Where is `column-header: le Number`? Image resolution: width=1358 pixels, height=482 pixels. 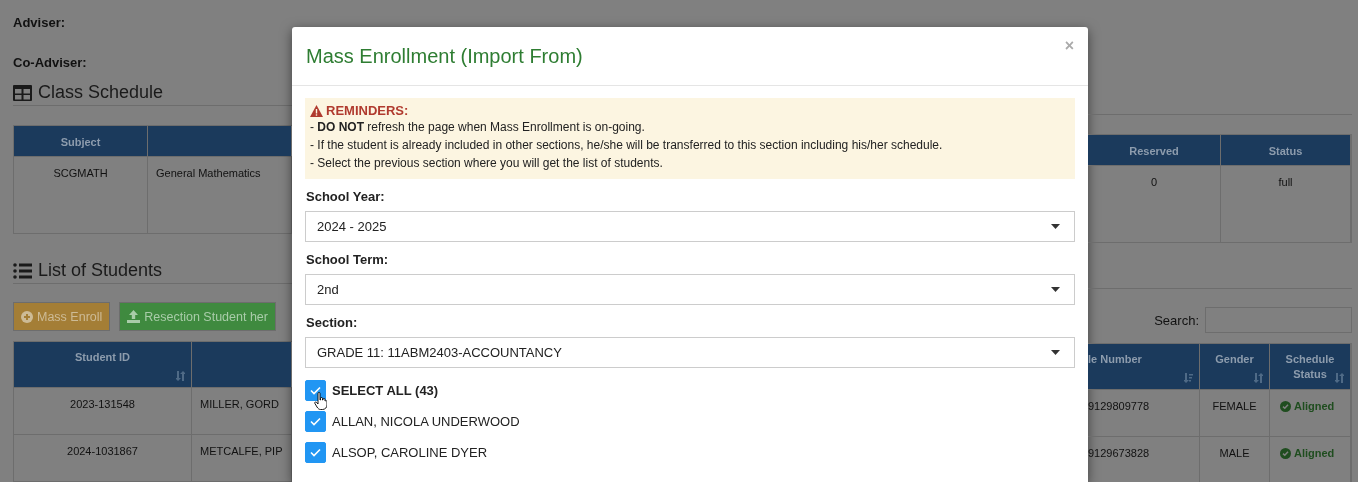
column-header: le Number is located at coordinates (1144, 366).